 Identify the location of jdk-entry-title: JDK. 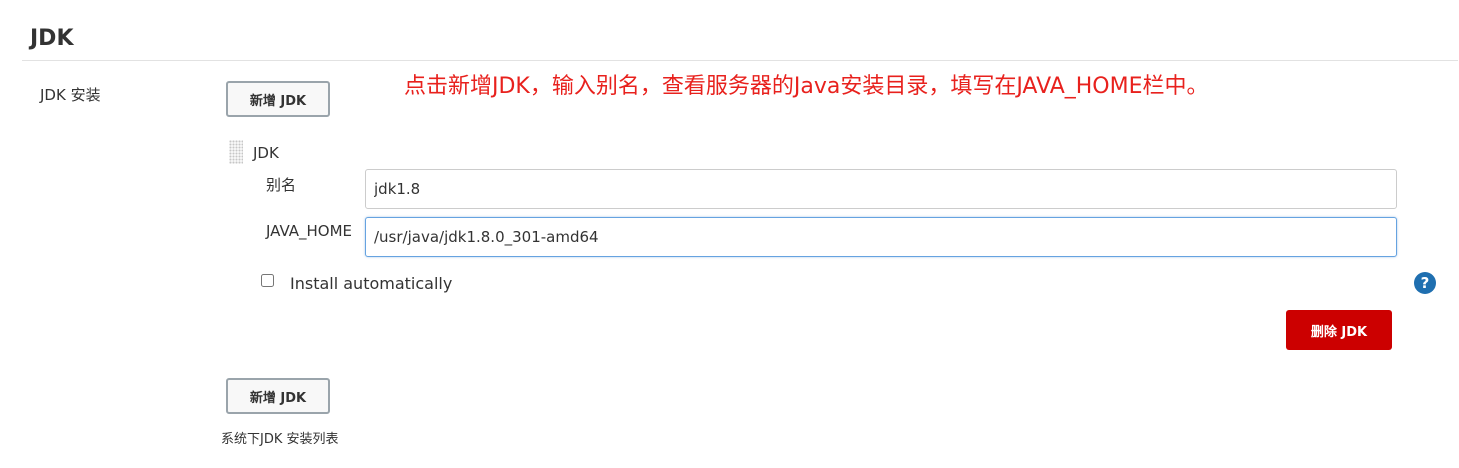
(266, 153).